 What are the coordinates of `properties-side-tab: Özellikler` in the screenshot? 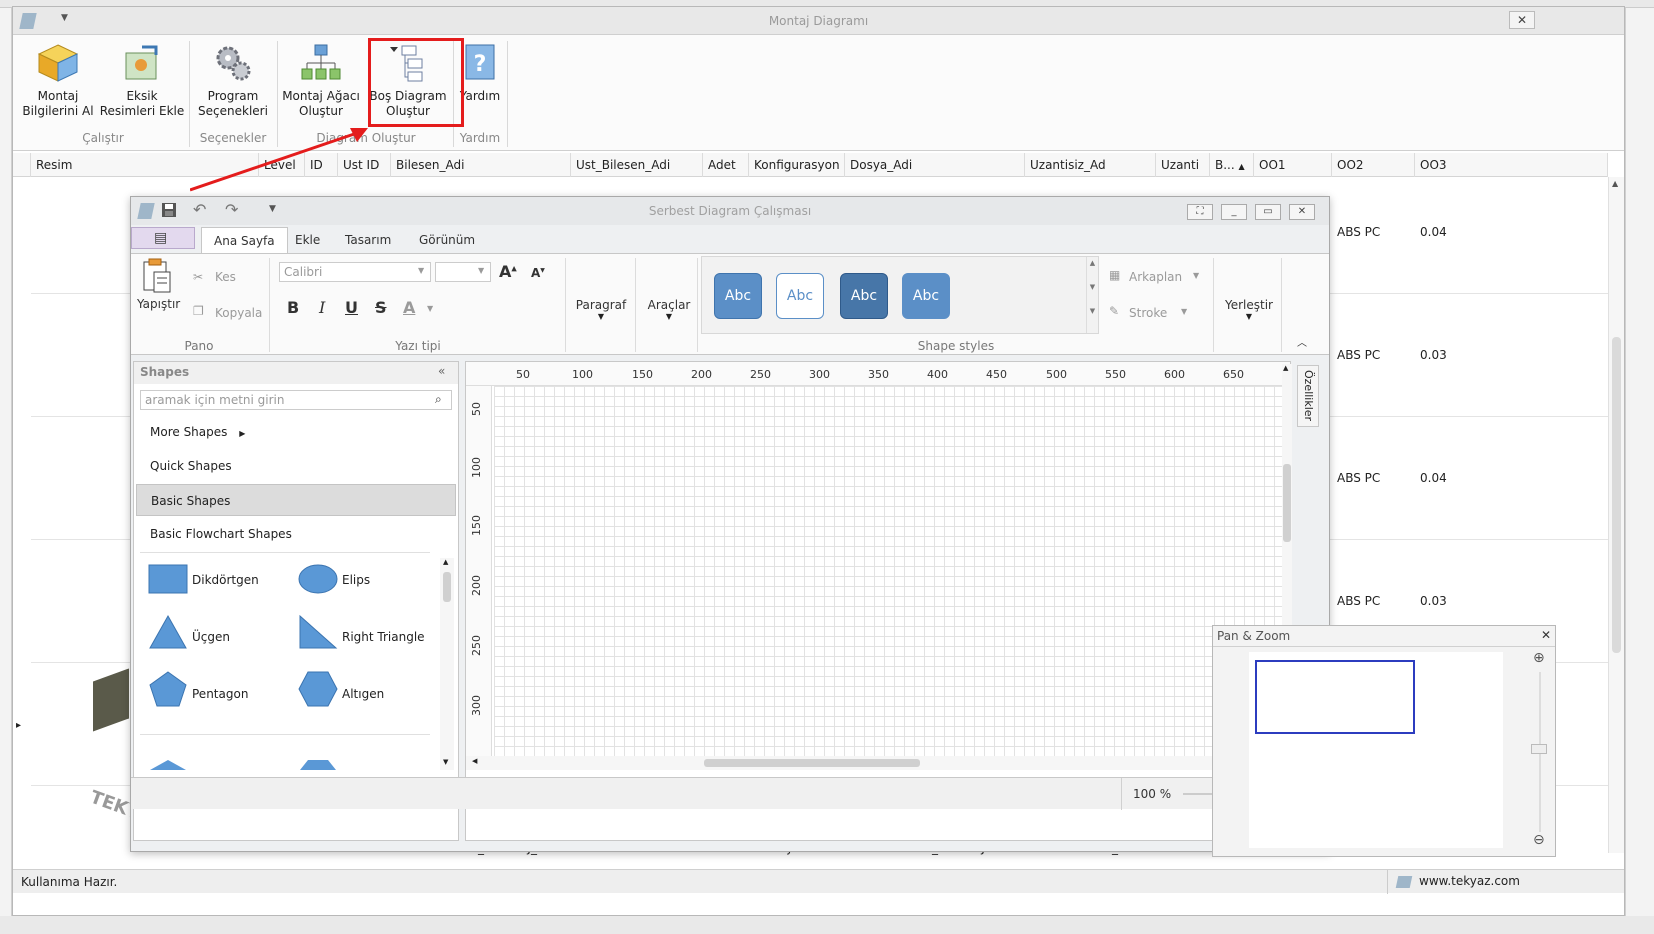 It's located at (1308, 396).